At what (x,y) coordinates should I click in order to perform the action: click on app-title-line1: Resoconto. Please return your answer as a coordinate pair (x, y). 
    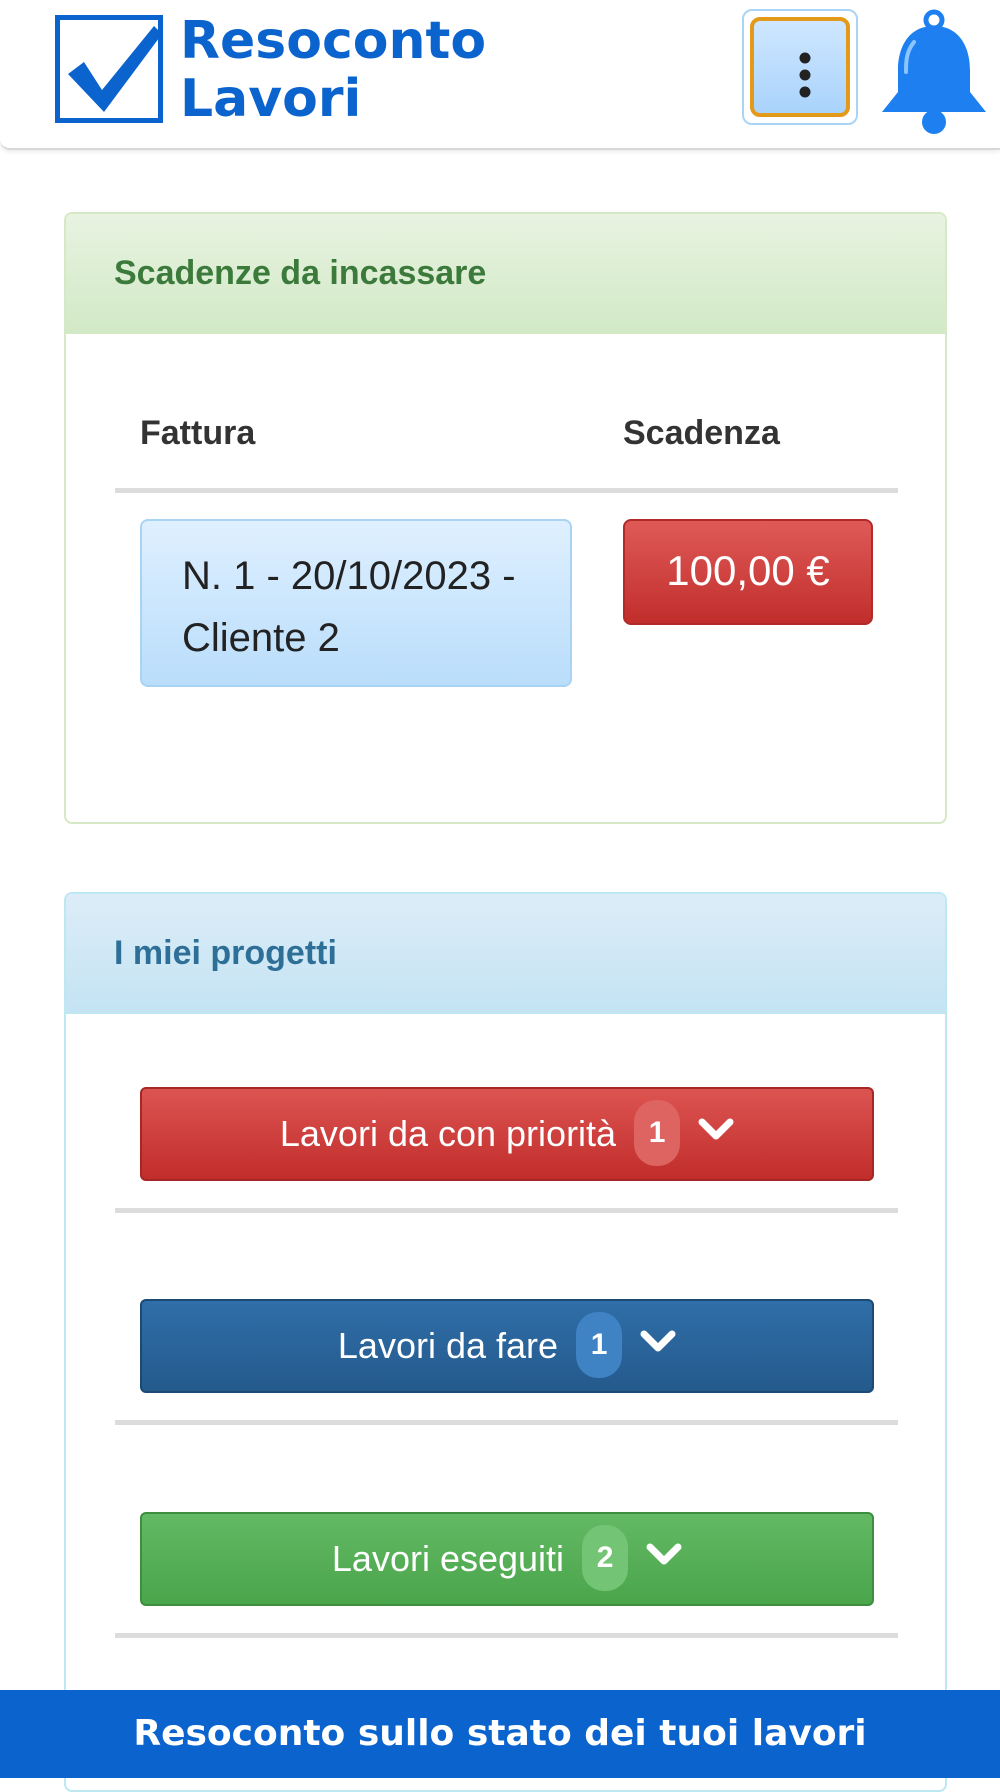
    Looking at the image, I should click on (333, 41).